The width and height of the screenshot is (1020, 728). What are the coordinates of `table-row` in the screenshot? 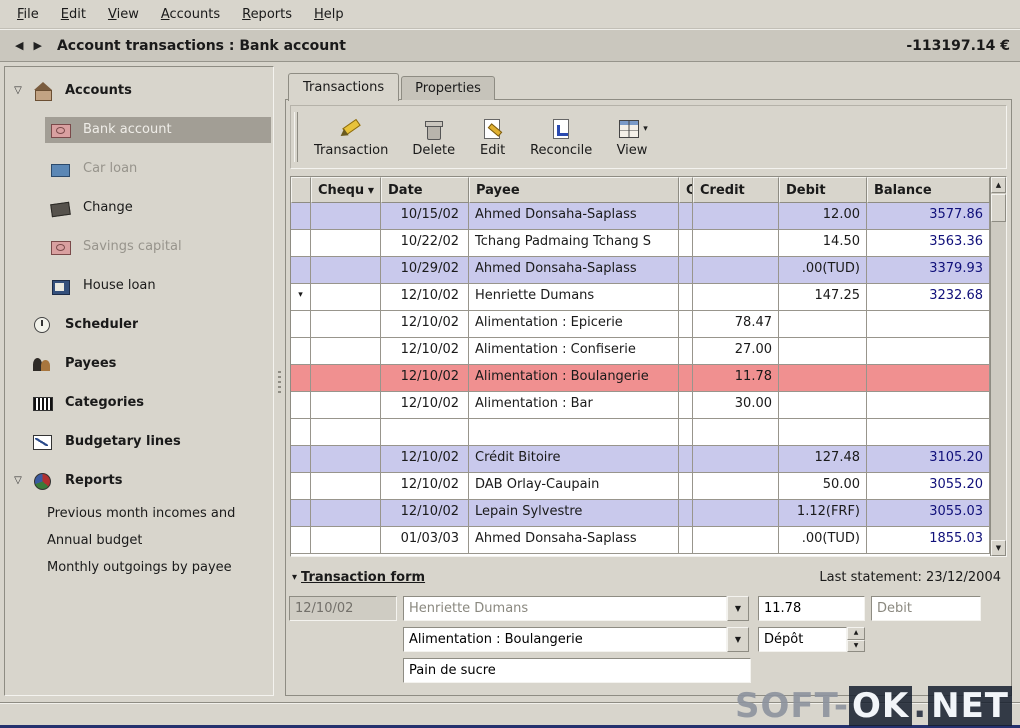 It's located at (640, 432).